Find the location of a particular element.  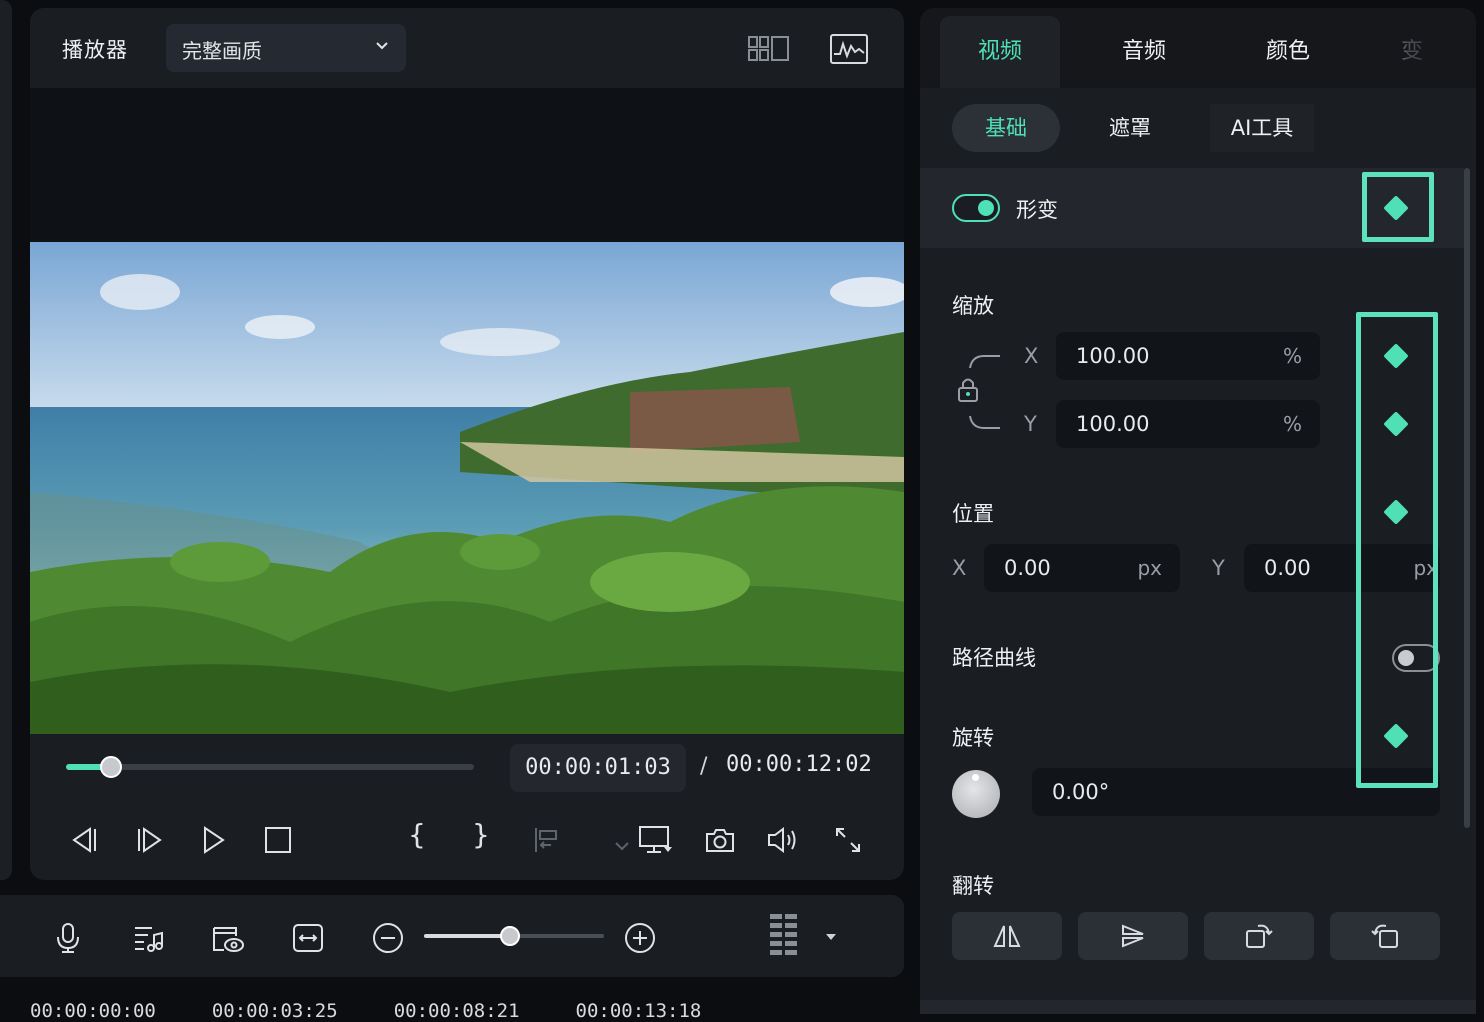

position-label: 位置 is located at coordinates (973, 514).